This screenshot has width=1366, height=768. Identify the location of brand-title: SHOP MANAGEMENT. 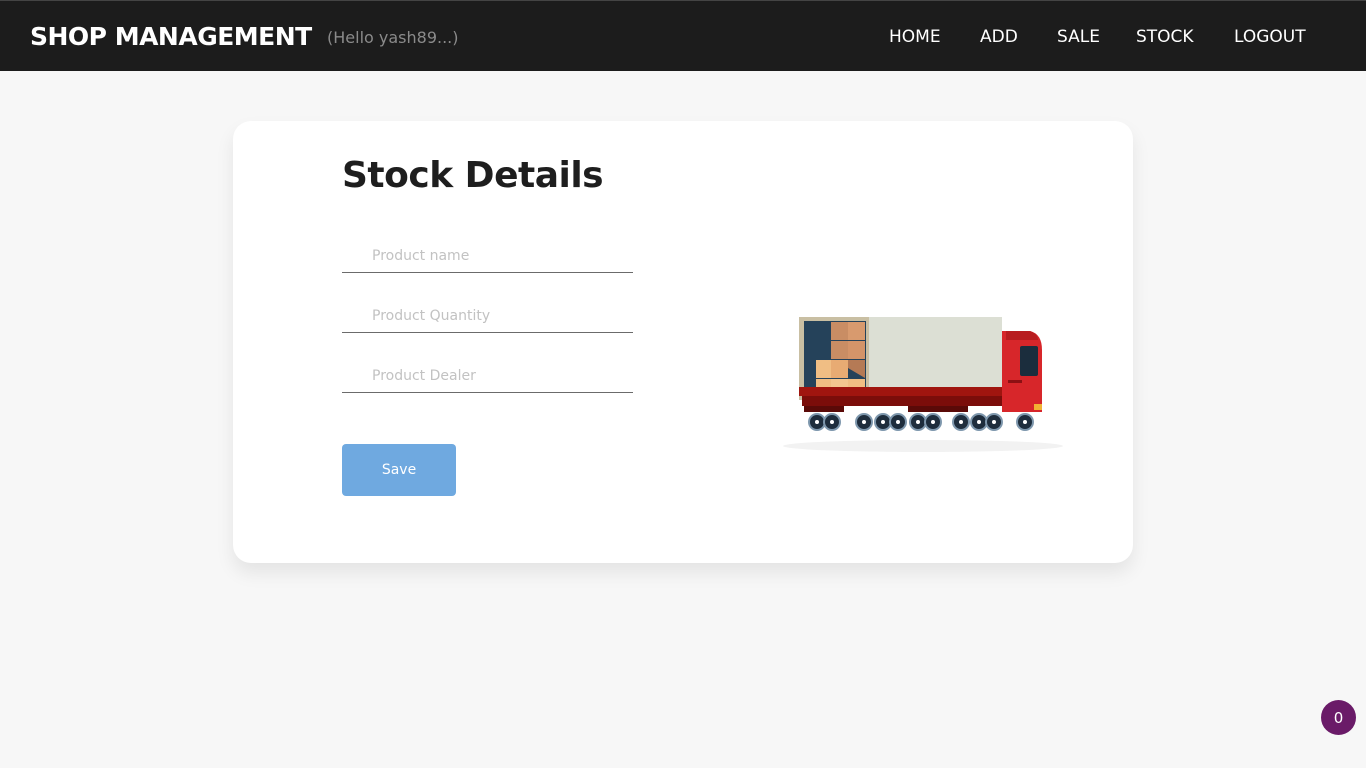
(171, 36).